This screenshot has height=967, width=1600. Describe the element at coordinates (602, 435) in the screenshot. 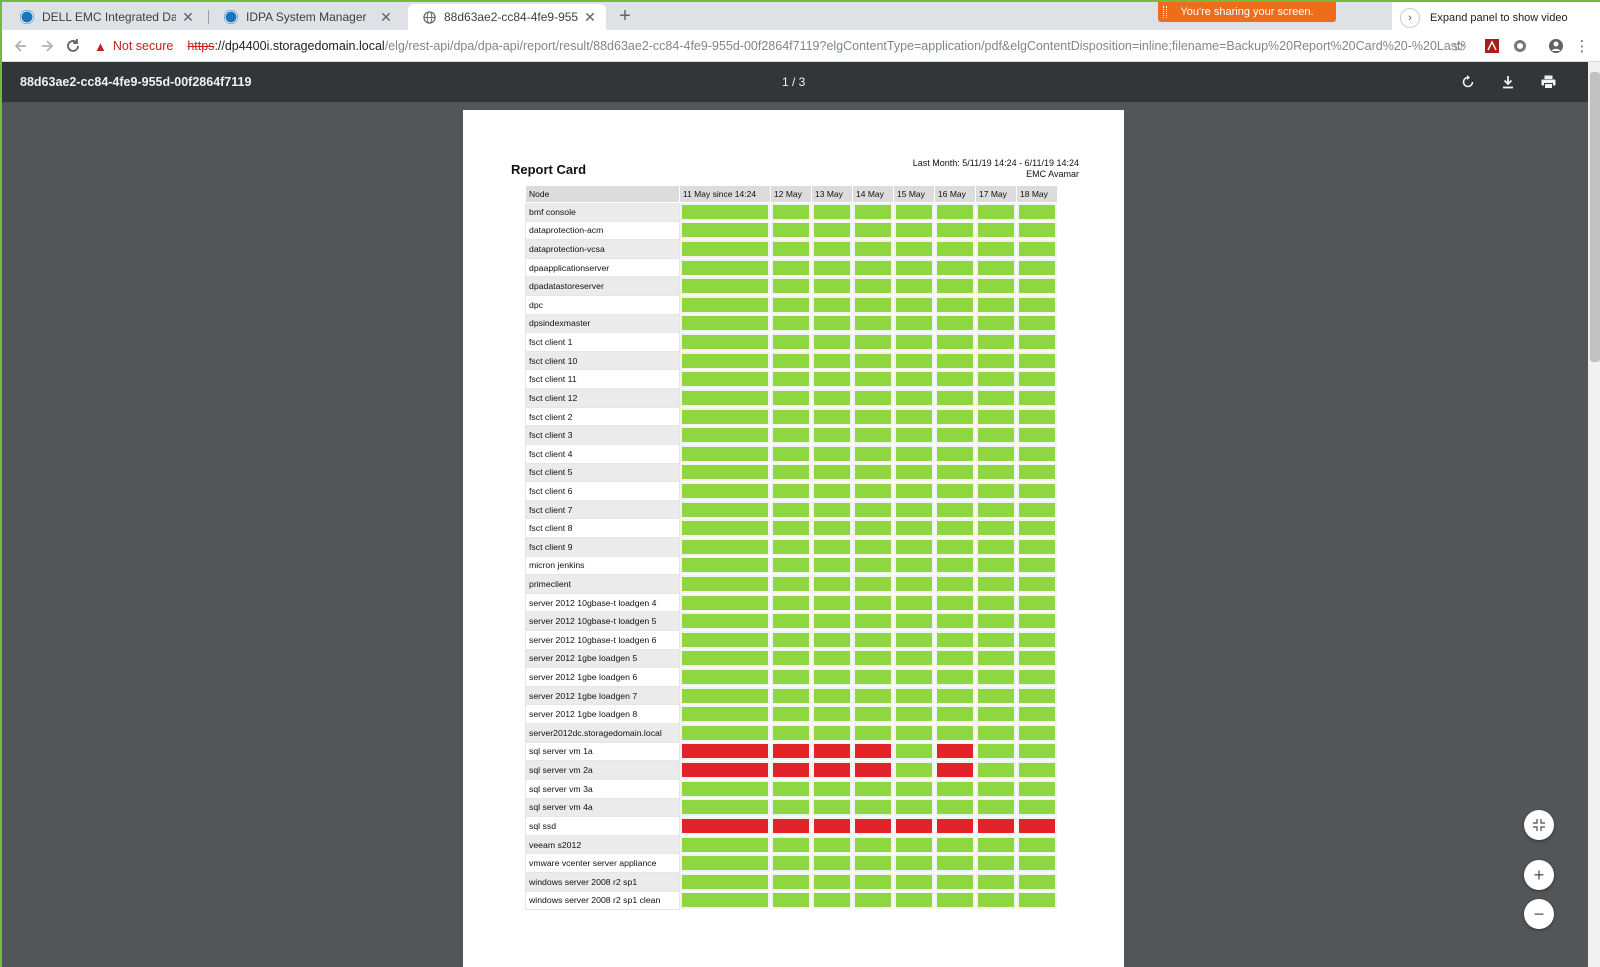

I see `node-name: fsct client 3` at that location.